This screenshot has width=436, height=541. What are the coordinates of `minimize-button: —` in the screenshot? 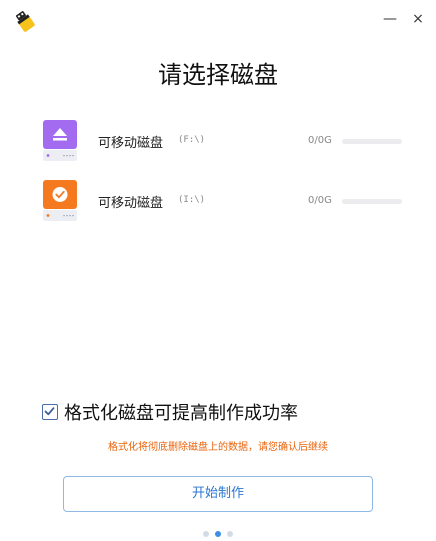 It's located at (390, 19).